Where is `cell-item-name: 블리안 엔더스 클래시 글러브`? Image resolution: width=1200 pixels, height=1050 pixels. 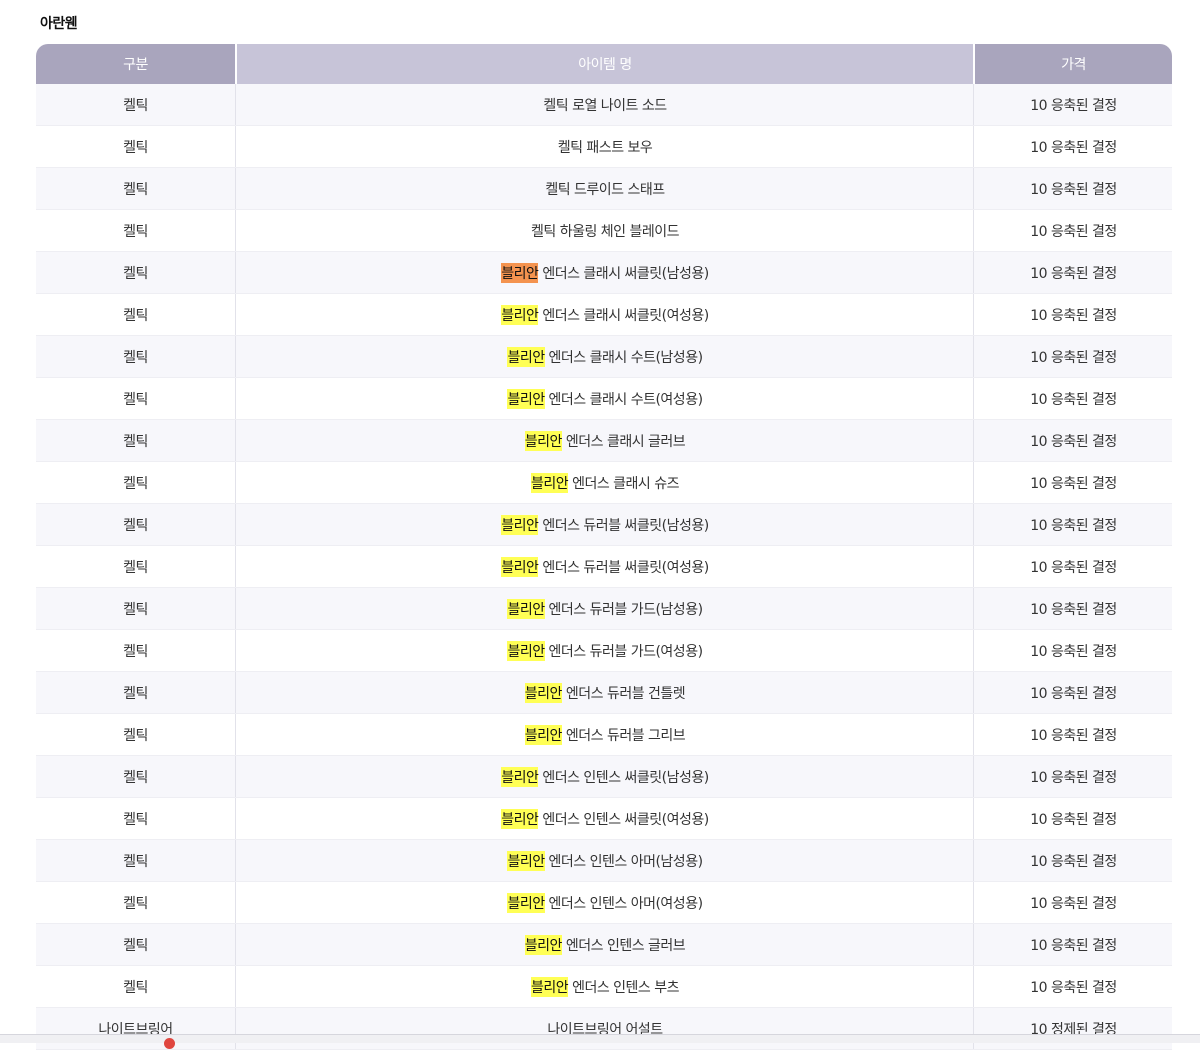 cell-item-name: 블리안 엔더스 클래시 글러브 is located at coordinates (605, 440).